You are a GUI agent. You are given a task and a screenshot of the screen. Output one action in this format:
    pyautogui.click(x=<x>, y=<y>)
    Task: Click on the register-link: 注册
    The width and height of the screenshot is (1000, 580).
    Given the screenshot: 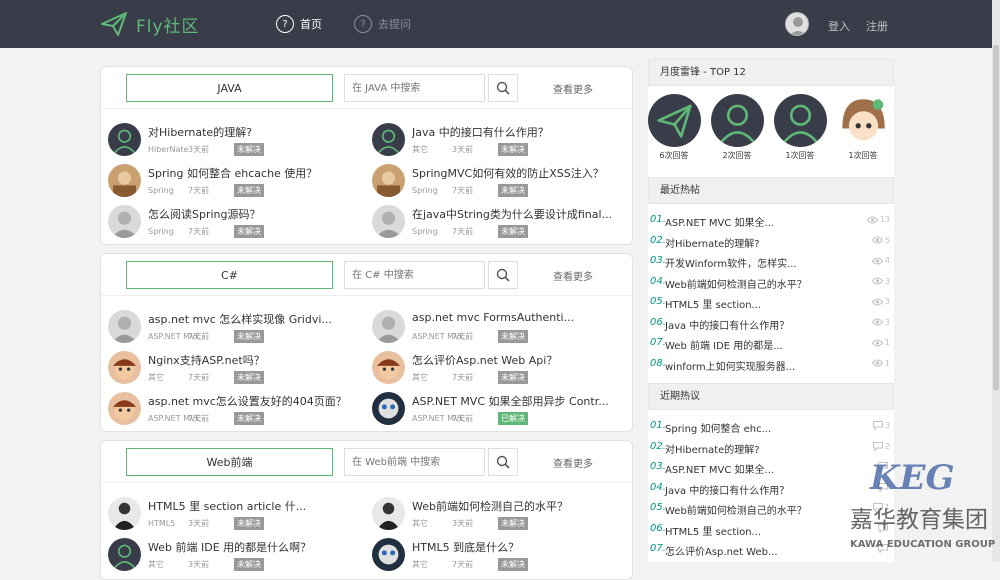 What is the action you would take?
    pyautogui.click(x=877, y=26)
    